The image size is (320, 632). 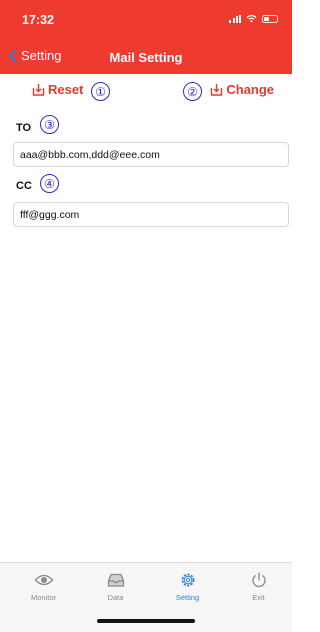 What do you see at coordinates (146, 19) in the screenshot?
I see `status-bar: 17:32` at bounding box center [146, 19].